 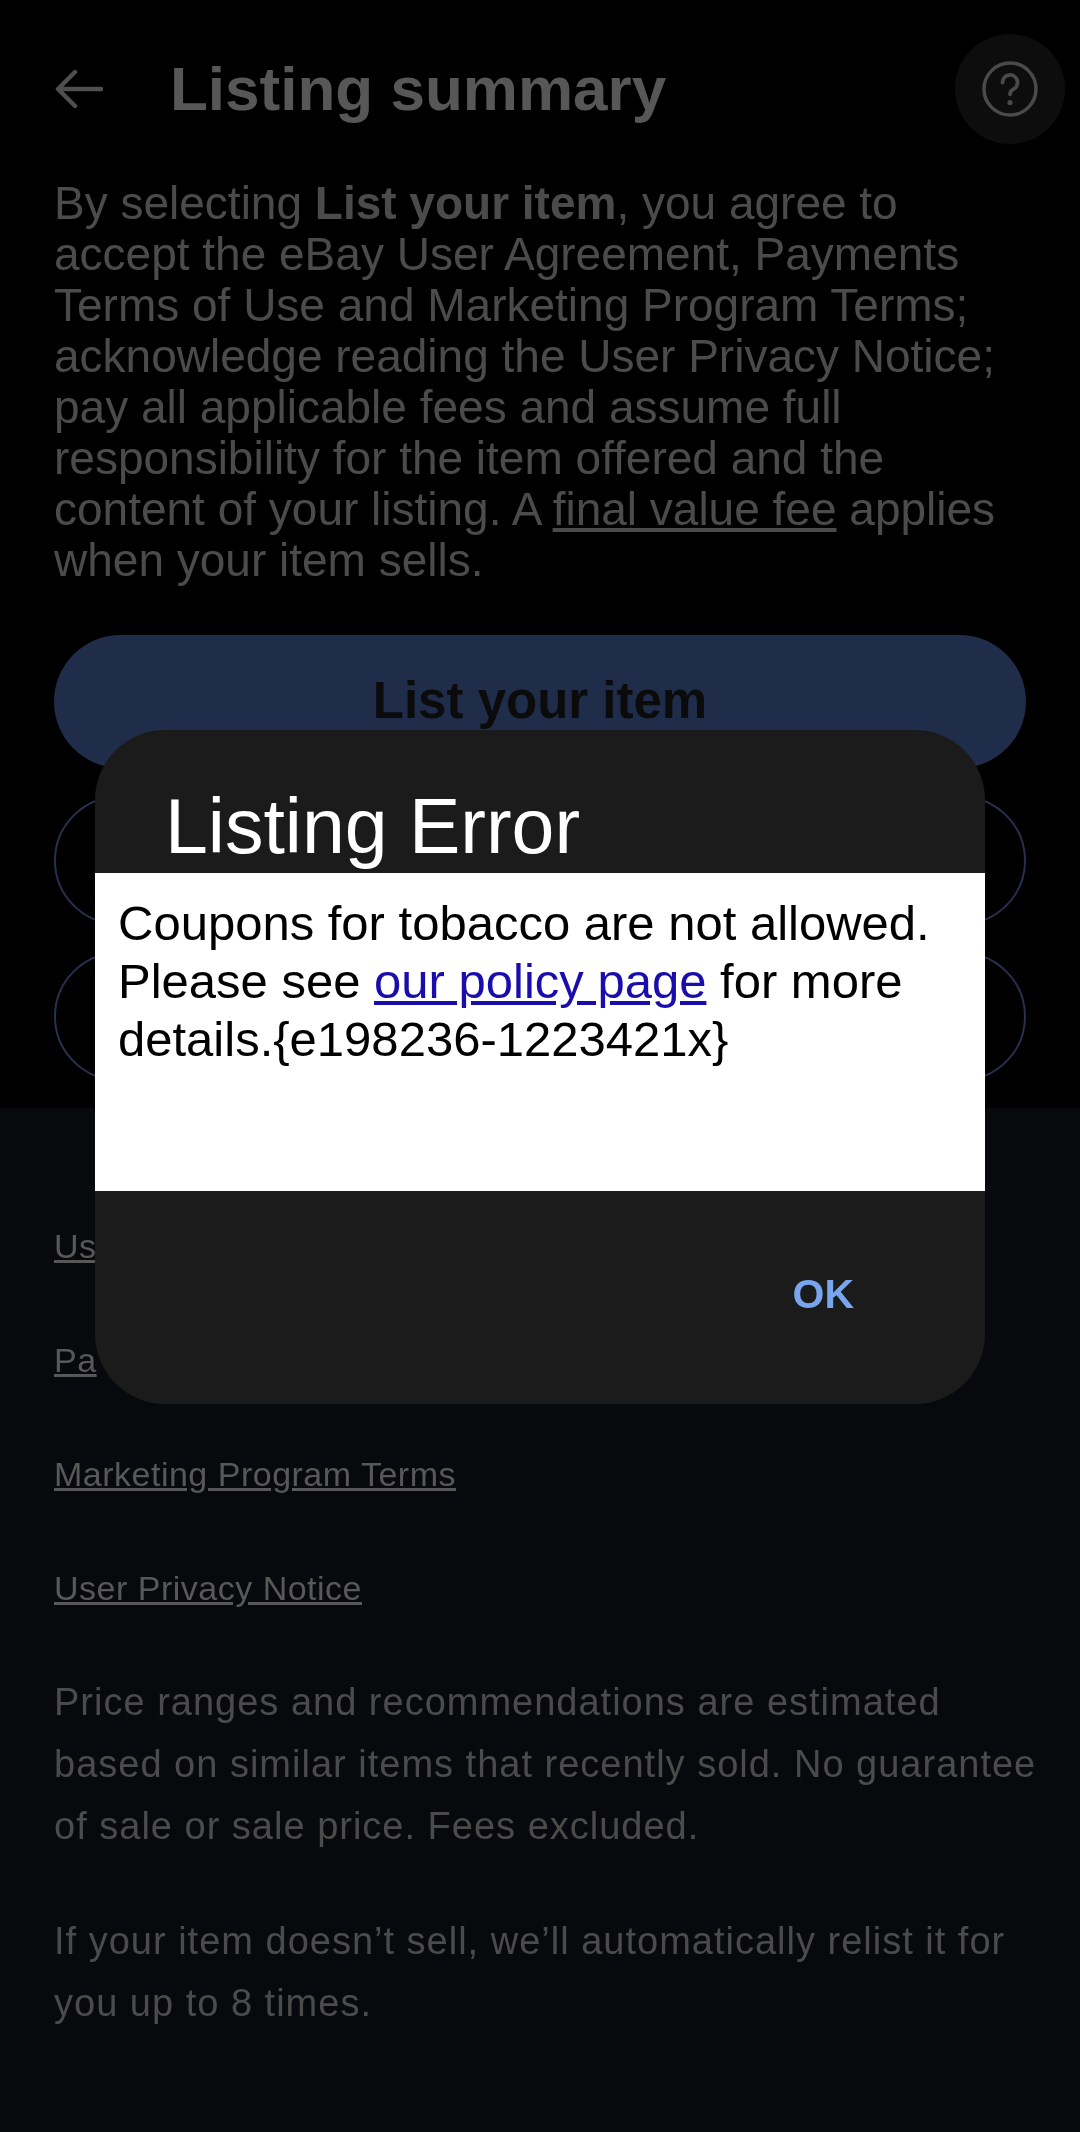 I want to click on error-message: Coupons for tobacco are not allowed. Please see our policy page for more details.{e198236-1223421x}, so click(x=524, y=981).